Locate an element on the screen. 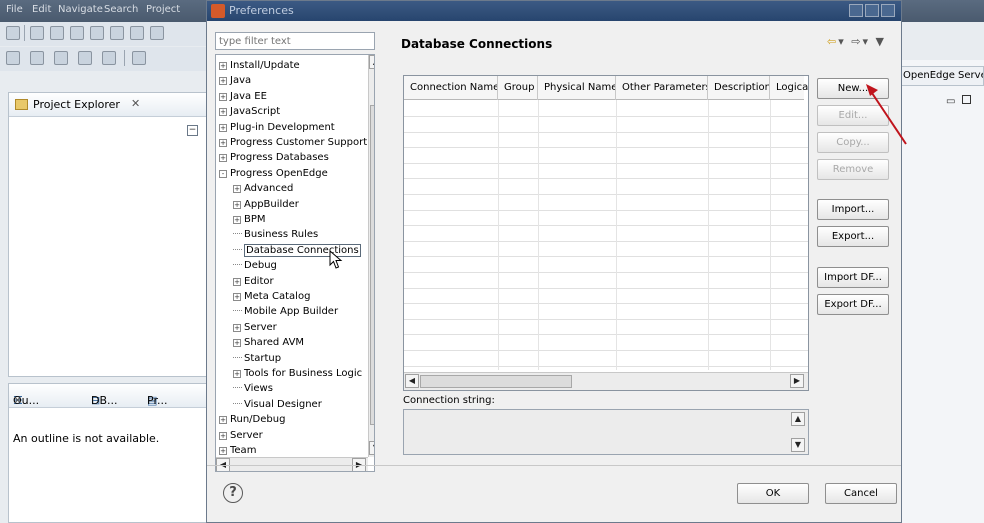  menu-search: Search is located at coordinates (121, 9).